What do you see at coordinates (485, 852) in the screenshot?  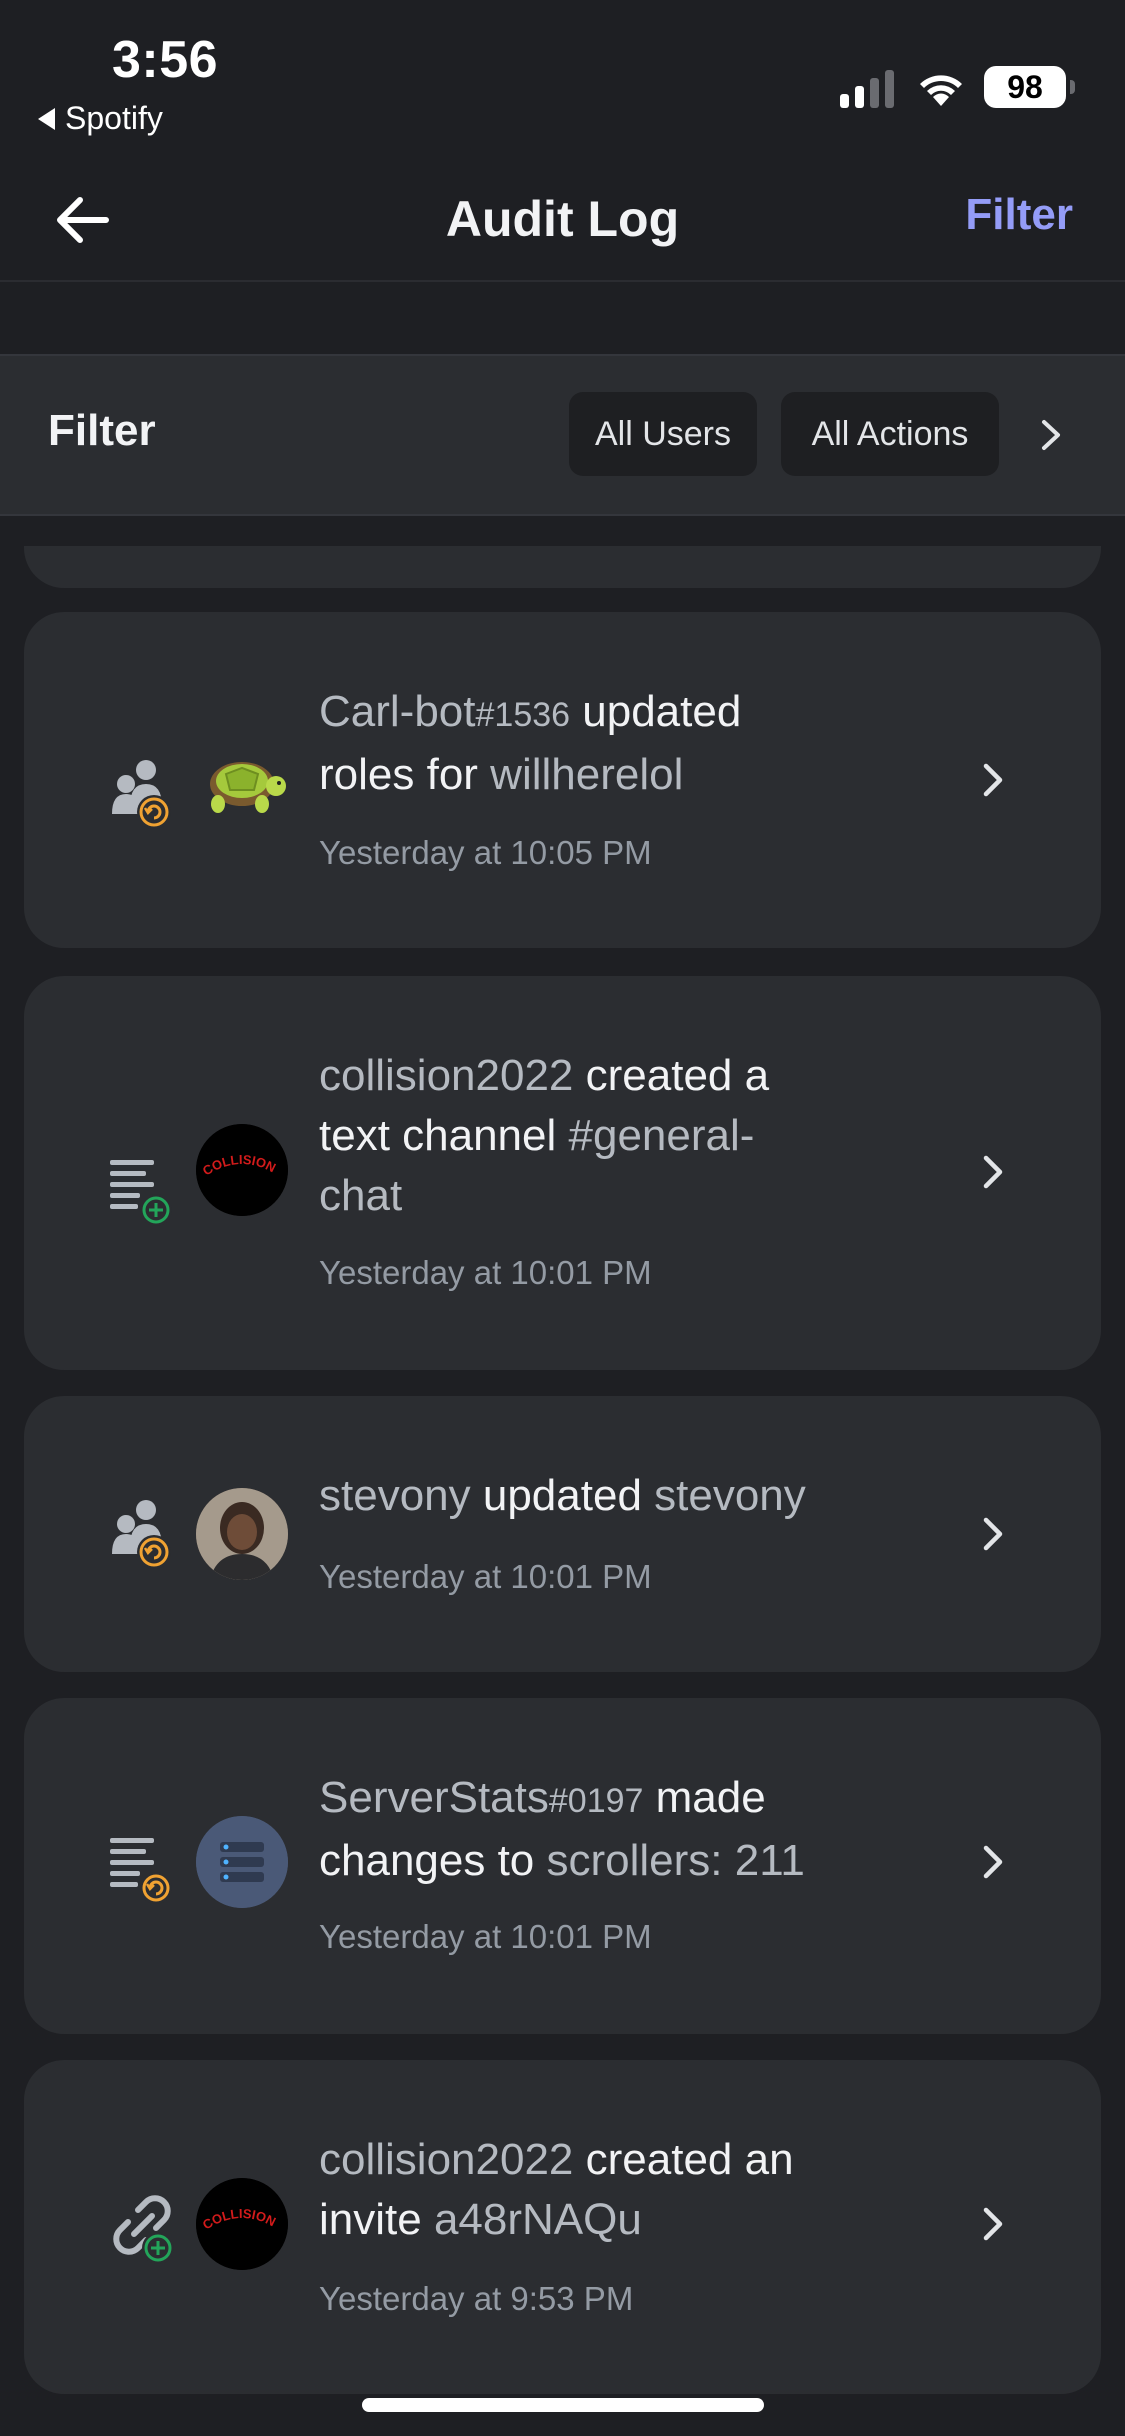 I see `entry-timestamp: Yesterday at 10:05 PM` at bounding box center [485, 852].